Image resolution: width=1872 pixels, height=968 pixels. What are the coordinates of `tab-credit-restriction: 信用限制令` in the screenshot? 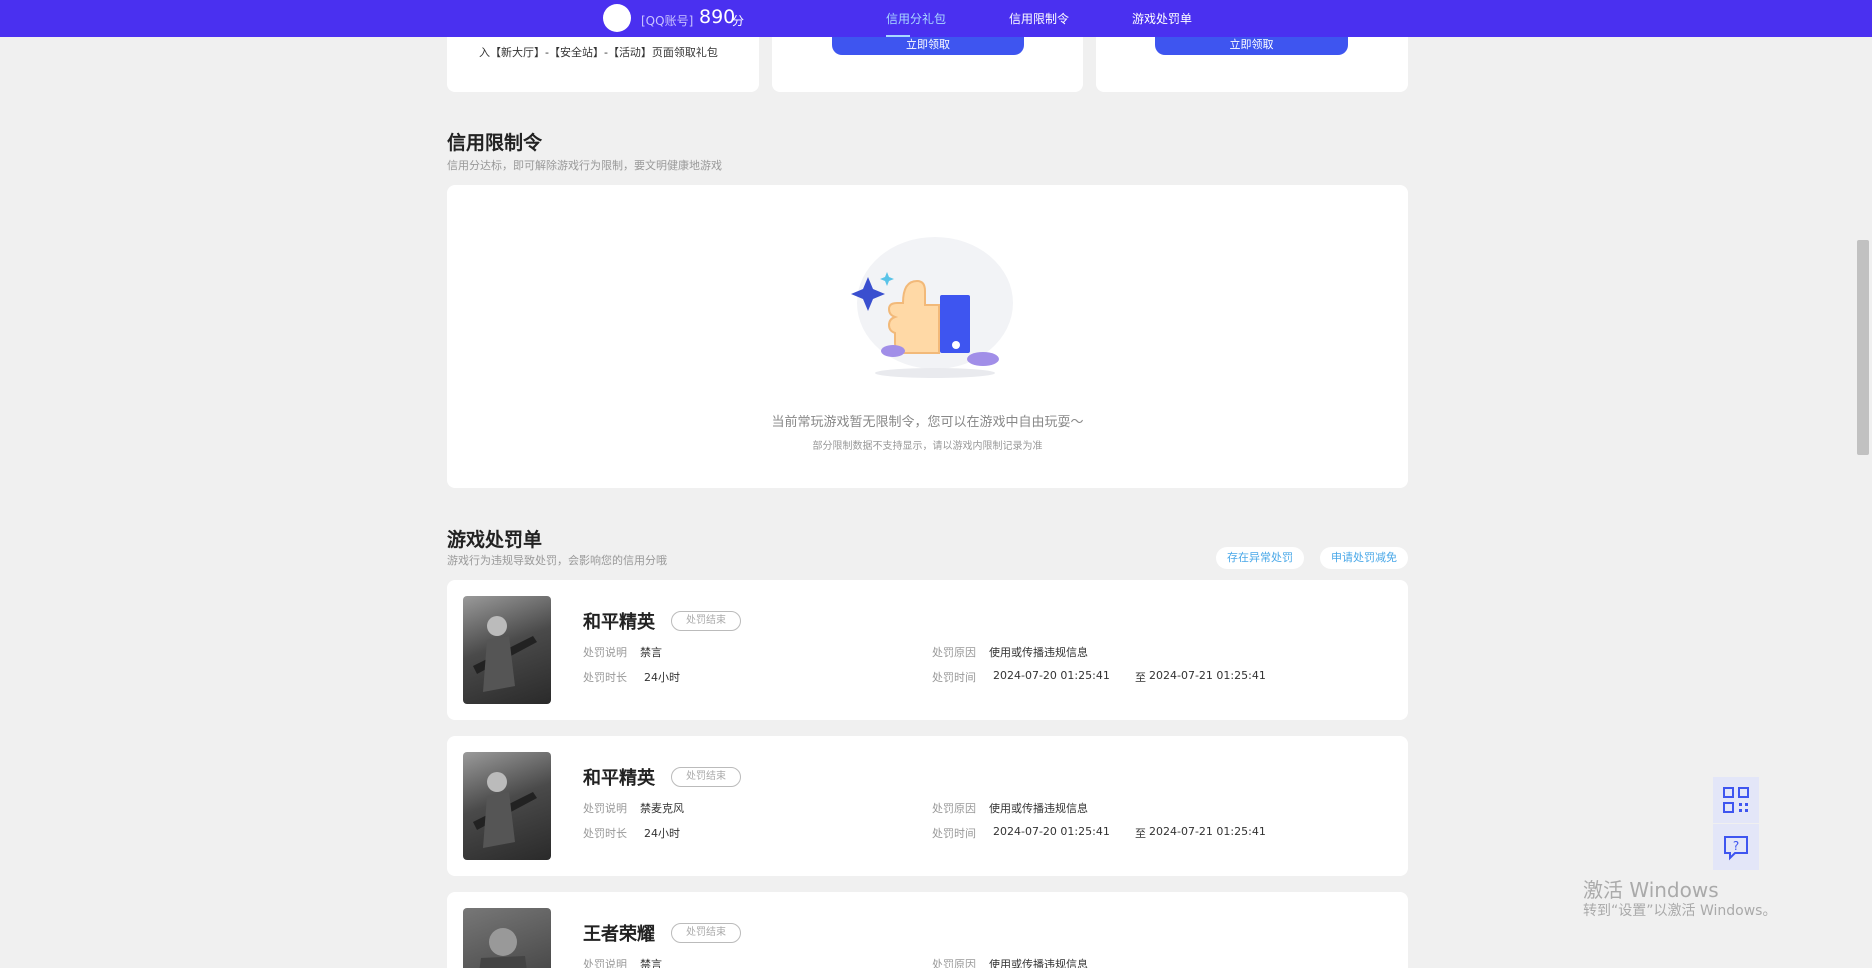 It's located at (1039, 18).